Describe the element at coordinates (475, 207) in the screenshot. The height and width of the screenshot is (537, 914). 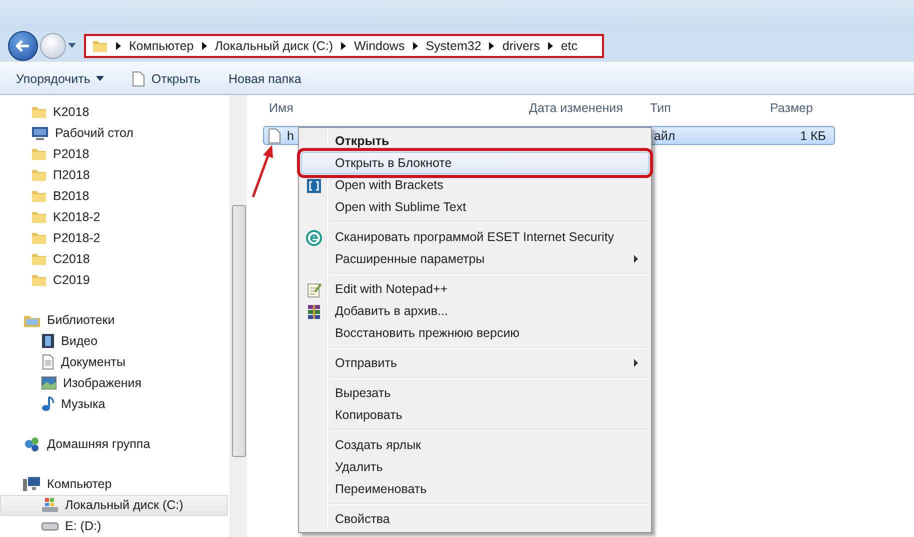
I see `menu-item: Open with Sublime Text` at that location.